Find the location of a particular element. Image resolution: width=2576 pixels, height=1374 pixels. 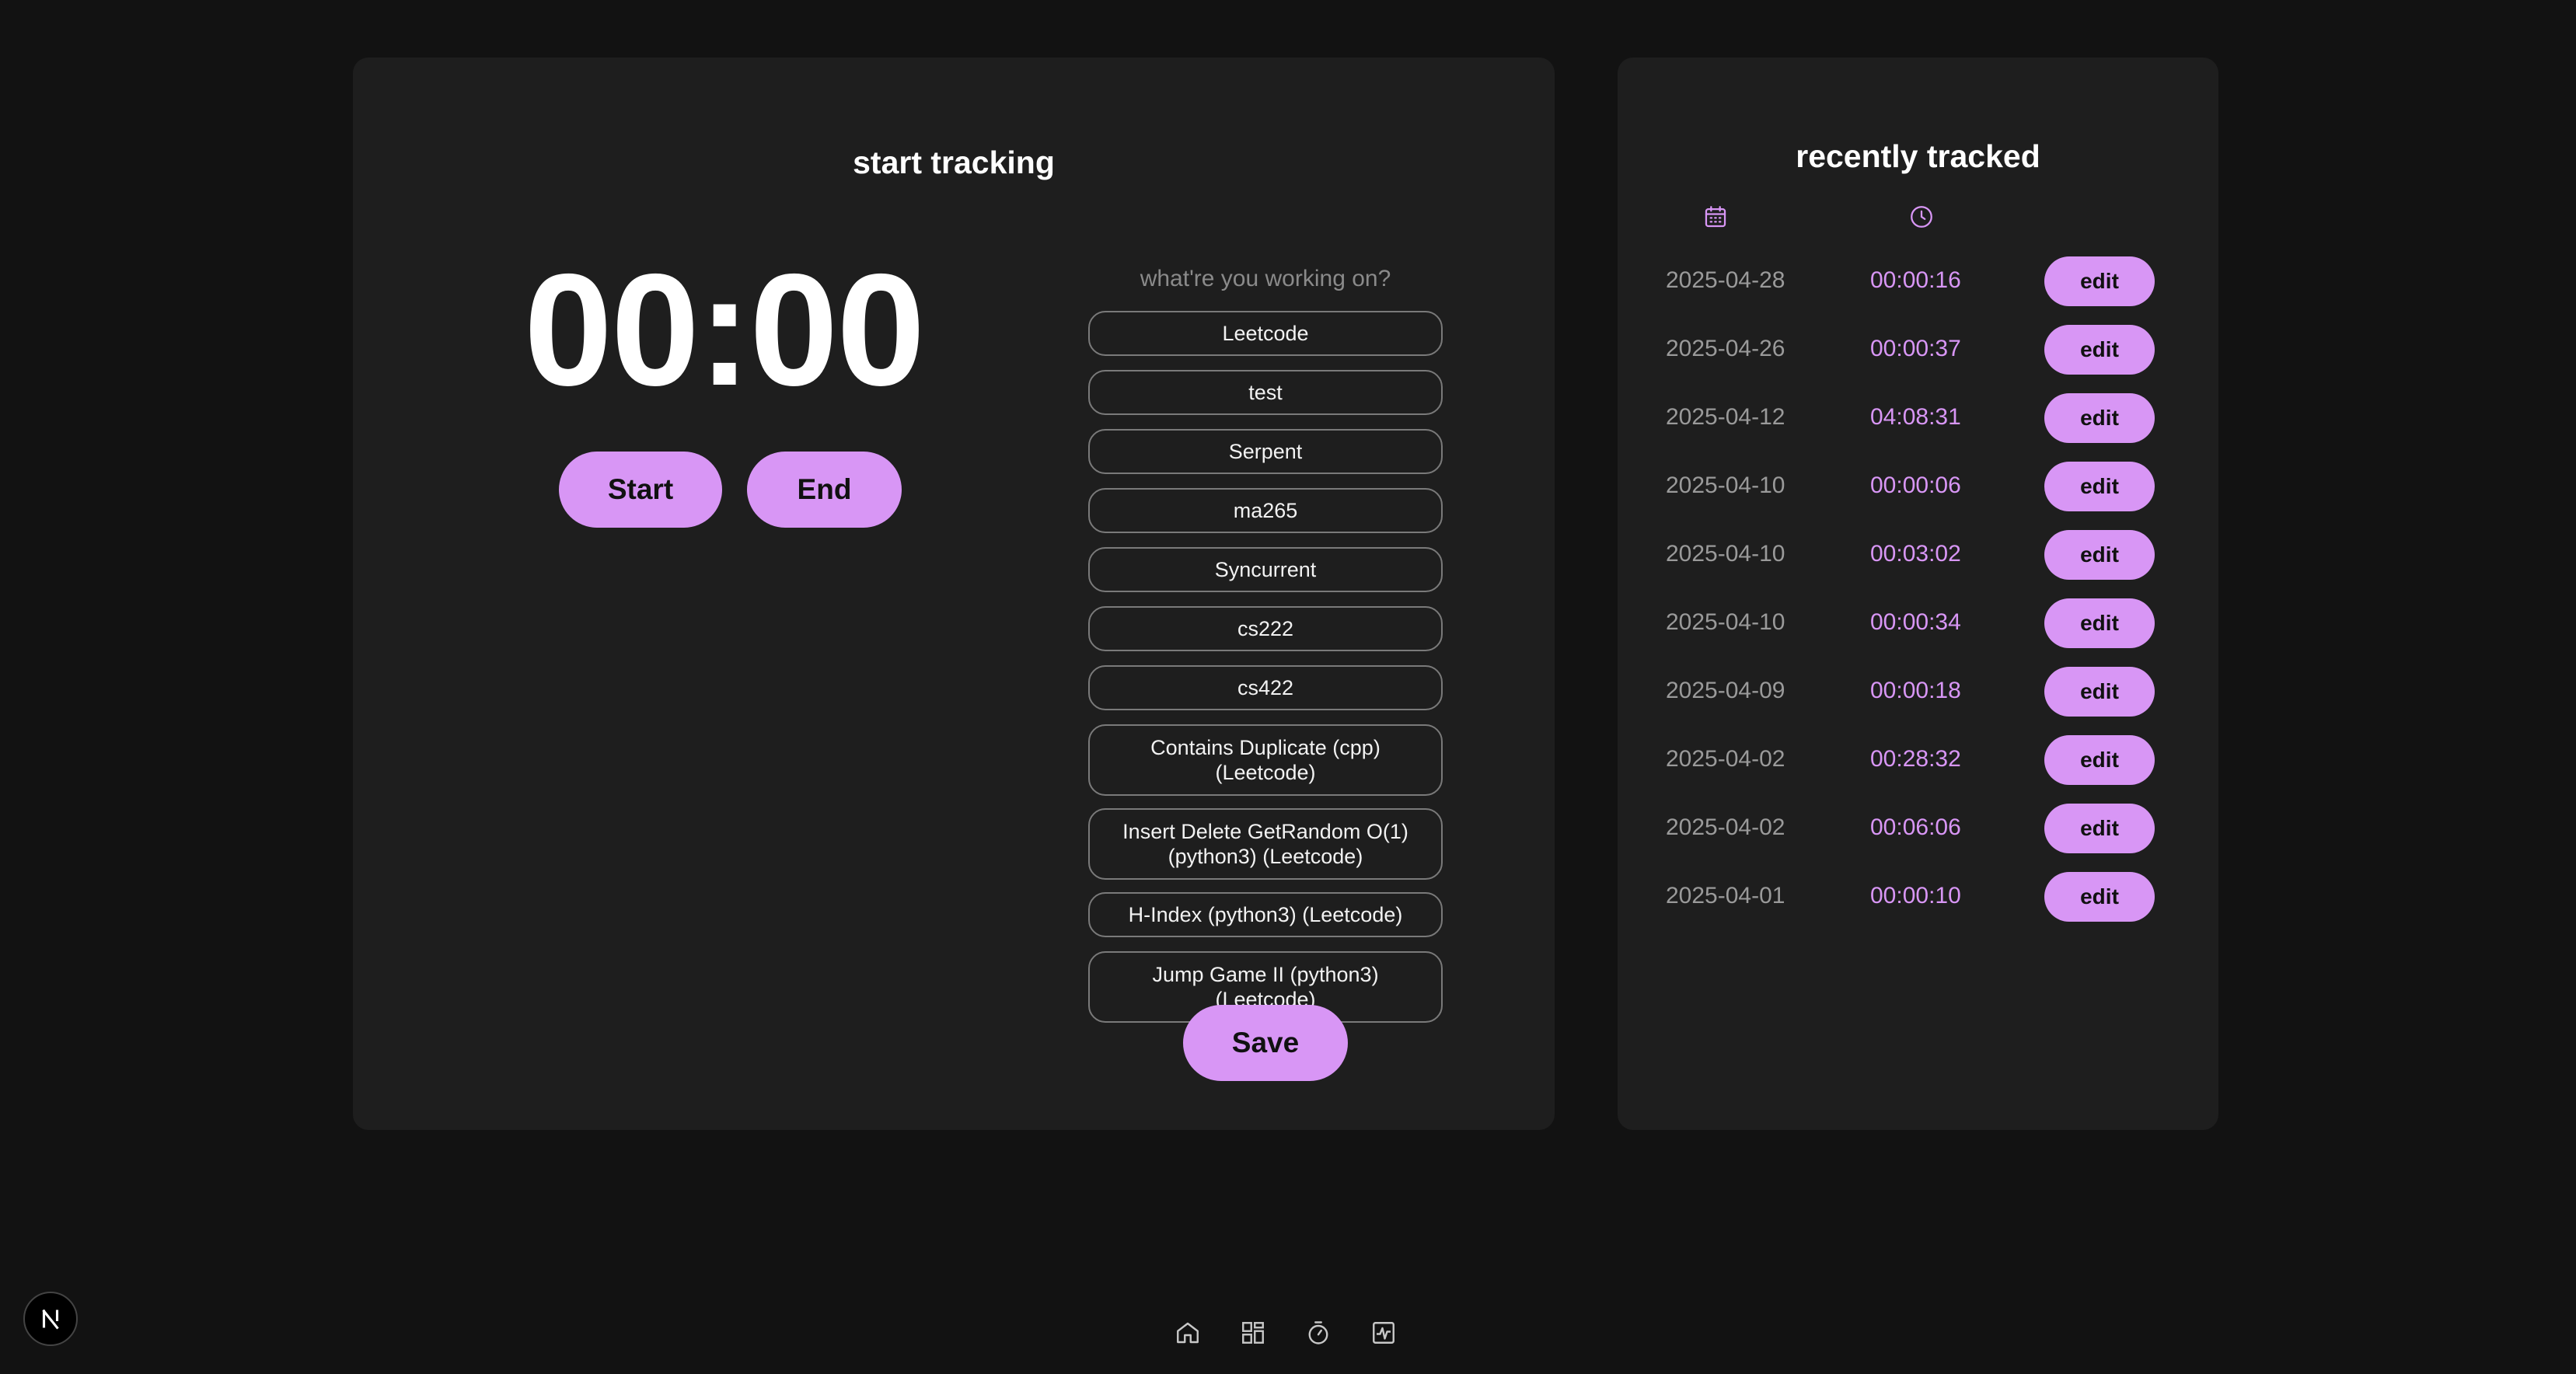

recent-entry-row: 2025-04-01 00:00:10 edit is located at coordinates (1918, 897).